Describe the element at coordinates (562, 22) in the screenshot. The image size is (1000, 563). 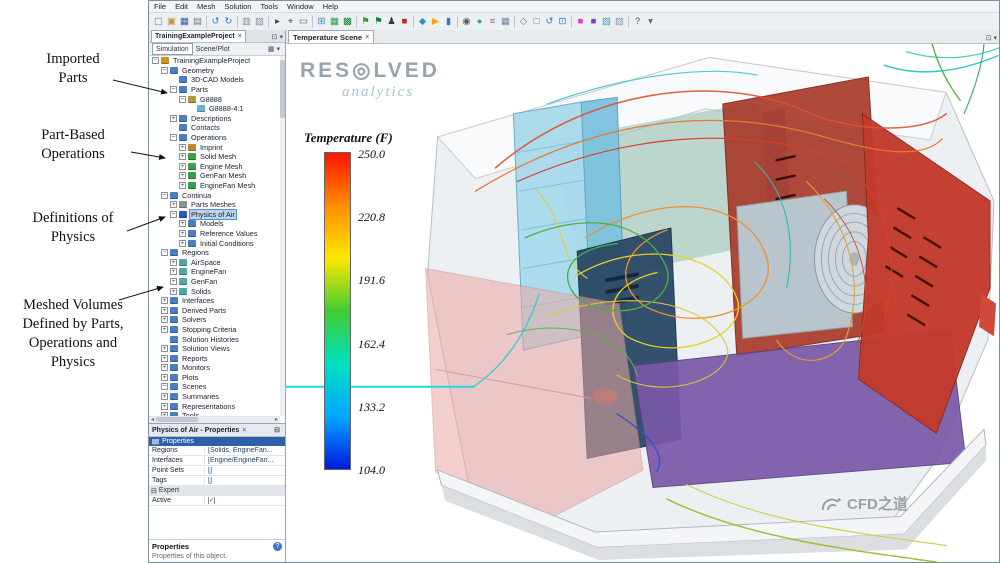
I see `fit-view-icon: ⊡` at that location.